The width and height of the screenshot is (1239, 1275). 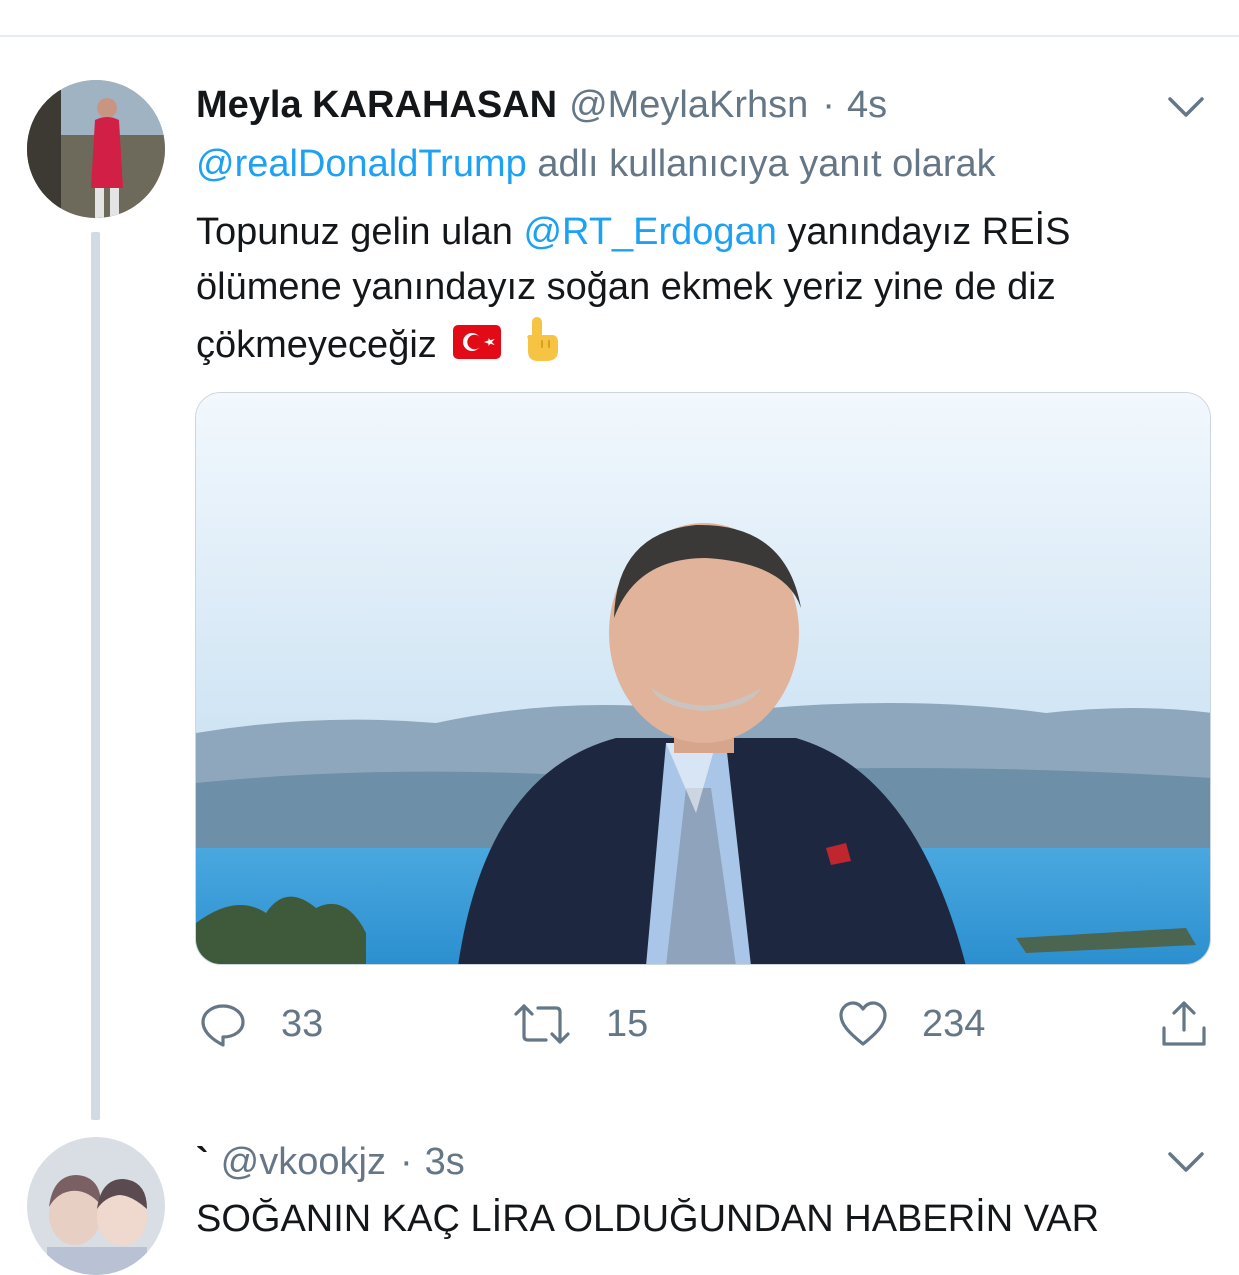 What do you see at coordinates (302, 1023) in the screenshot?
I see `reply-count: 33` at bounding box center [302, 1023].